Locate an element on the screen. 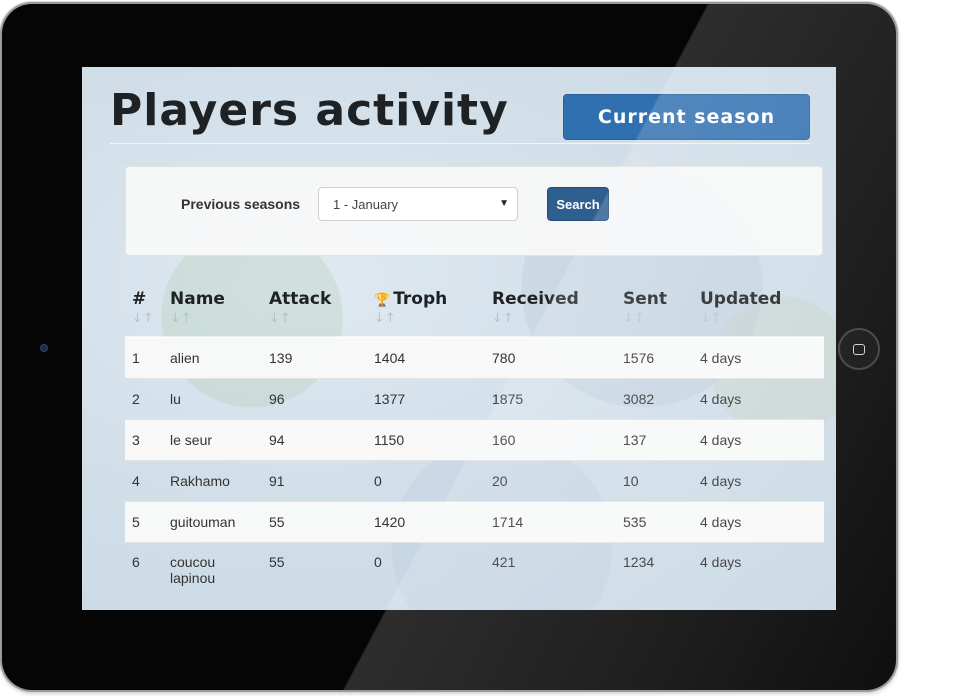 The image size is (960, 696). cell-sent: 3082 is located at coordinates (654, 399).